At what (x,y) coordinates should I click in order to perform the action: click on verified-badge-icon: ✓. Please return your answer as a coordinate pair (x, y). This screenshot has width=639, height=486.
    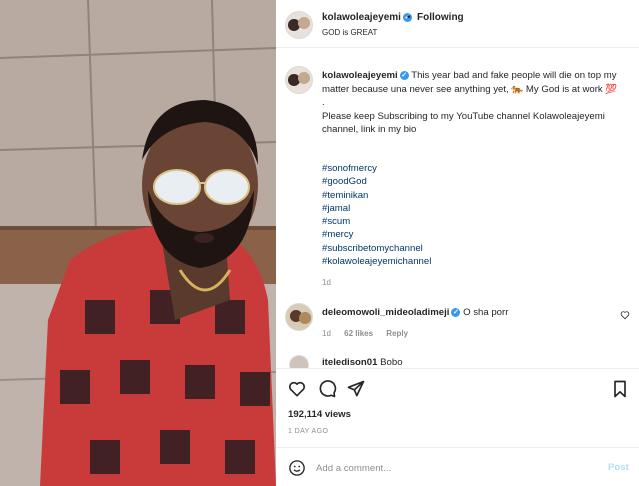
    Looking at the image, I should click on (404, 75).